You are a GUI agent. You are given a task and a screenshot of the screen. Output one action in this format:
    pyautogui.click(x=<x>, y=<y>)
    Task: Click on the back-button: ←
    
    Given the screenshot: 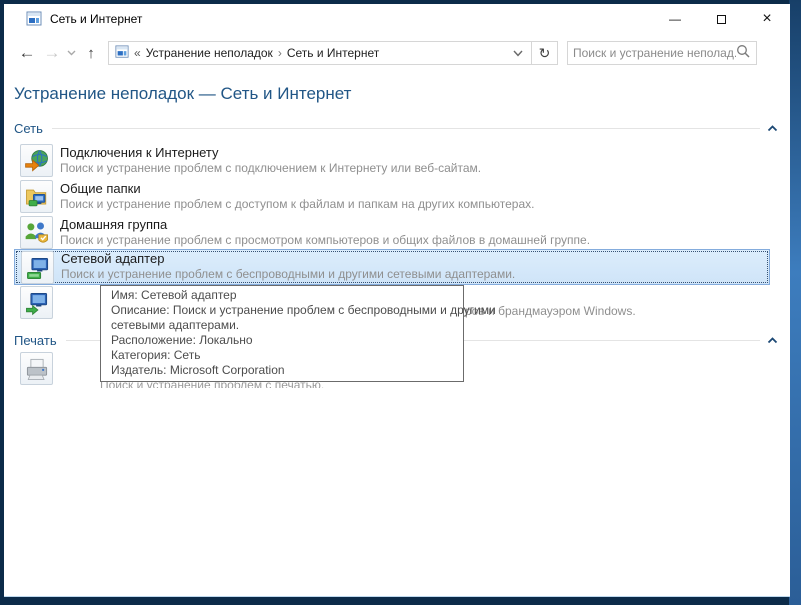 What is the action you would take?
    pyautogui.click(x=27, y=53)
    